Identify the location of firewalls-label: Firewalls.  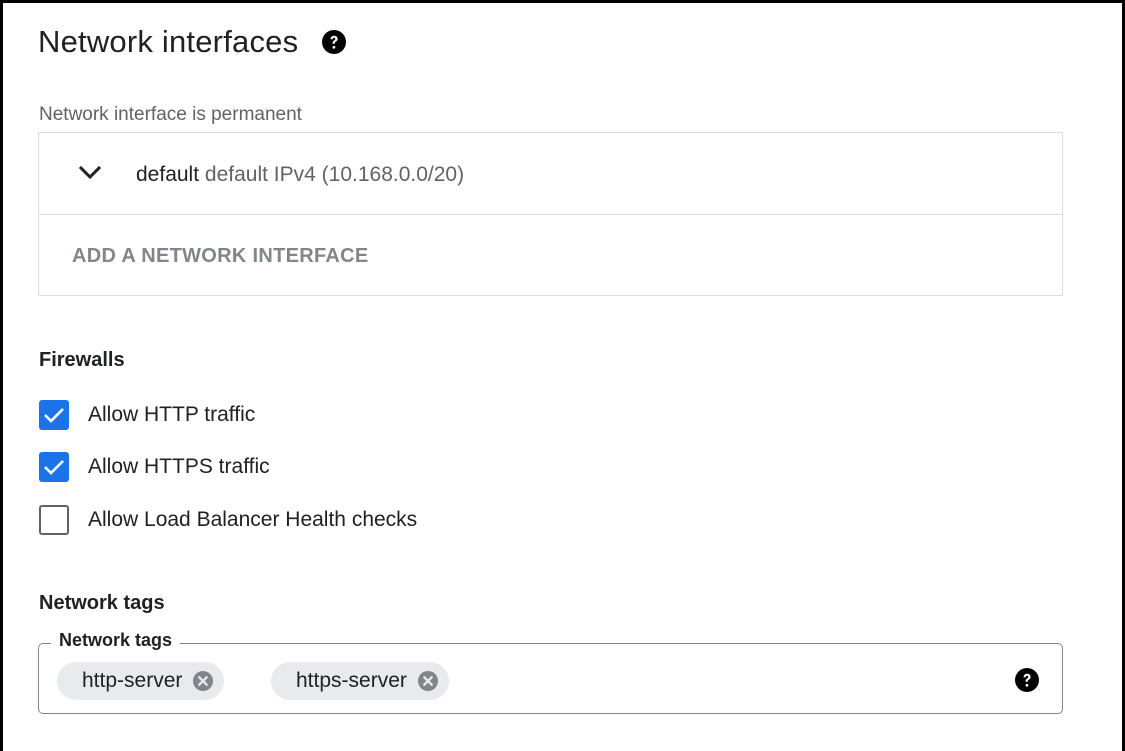
(82, 360).